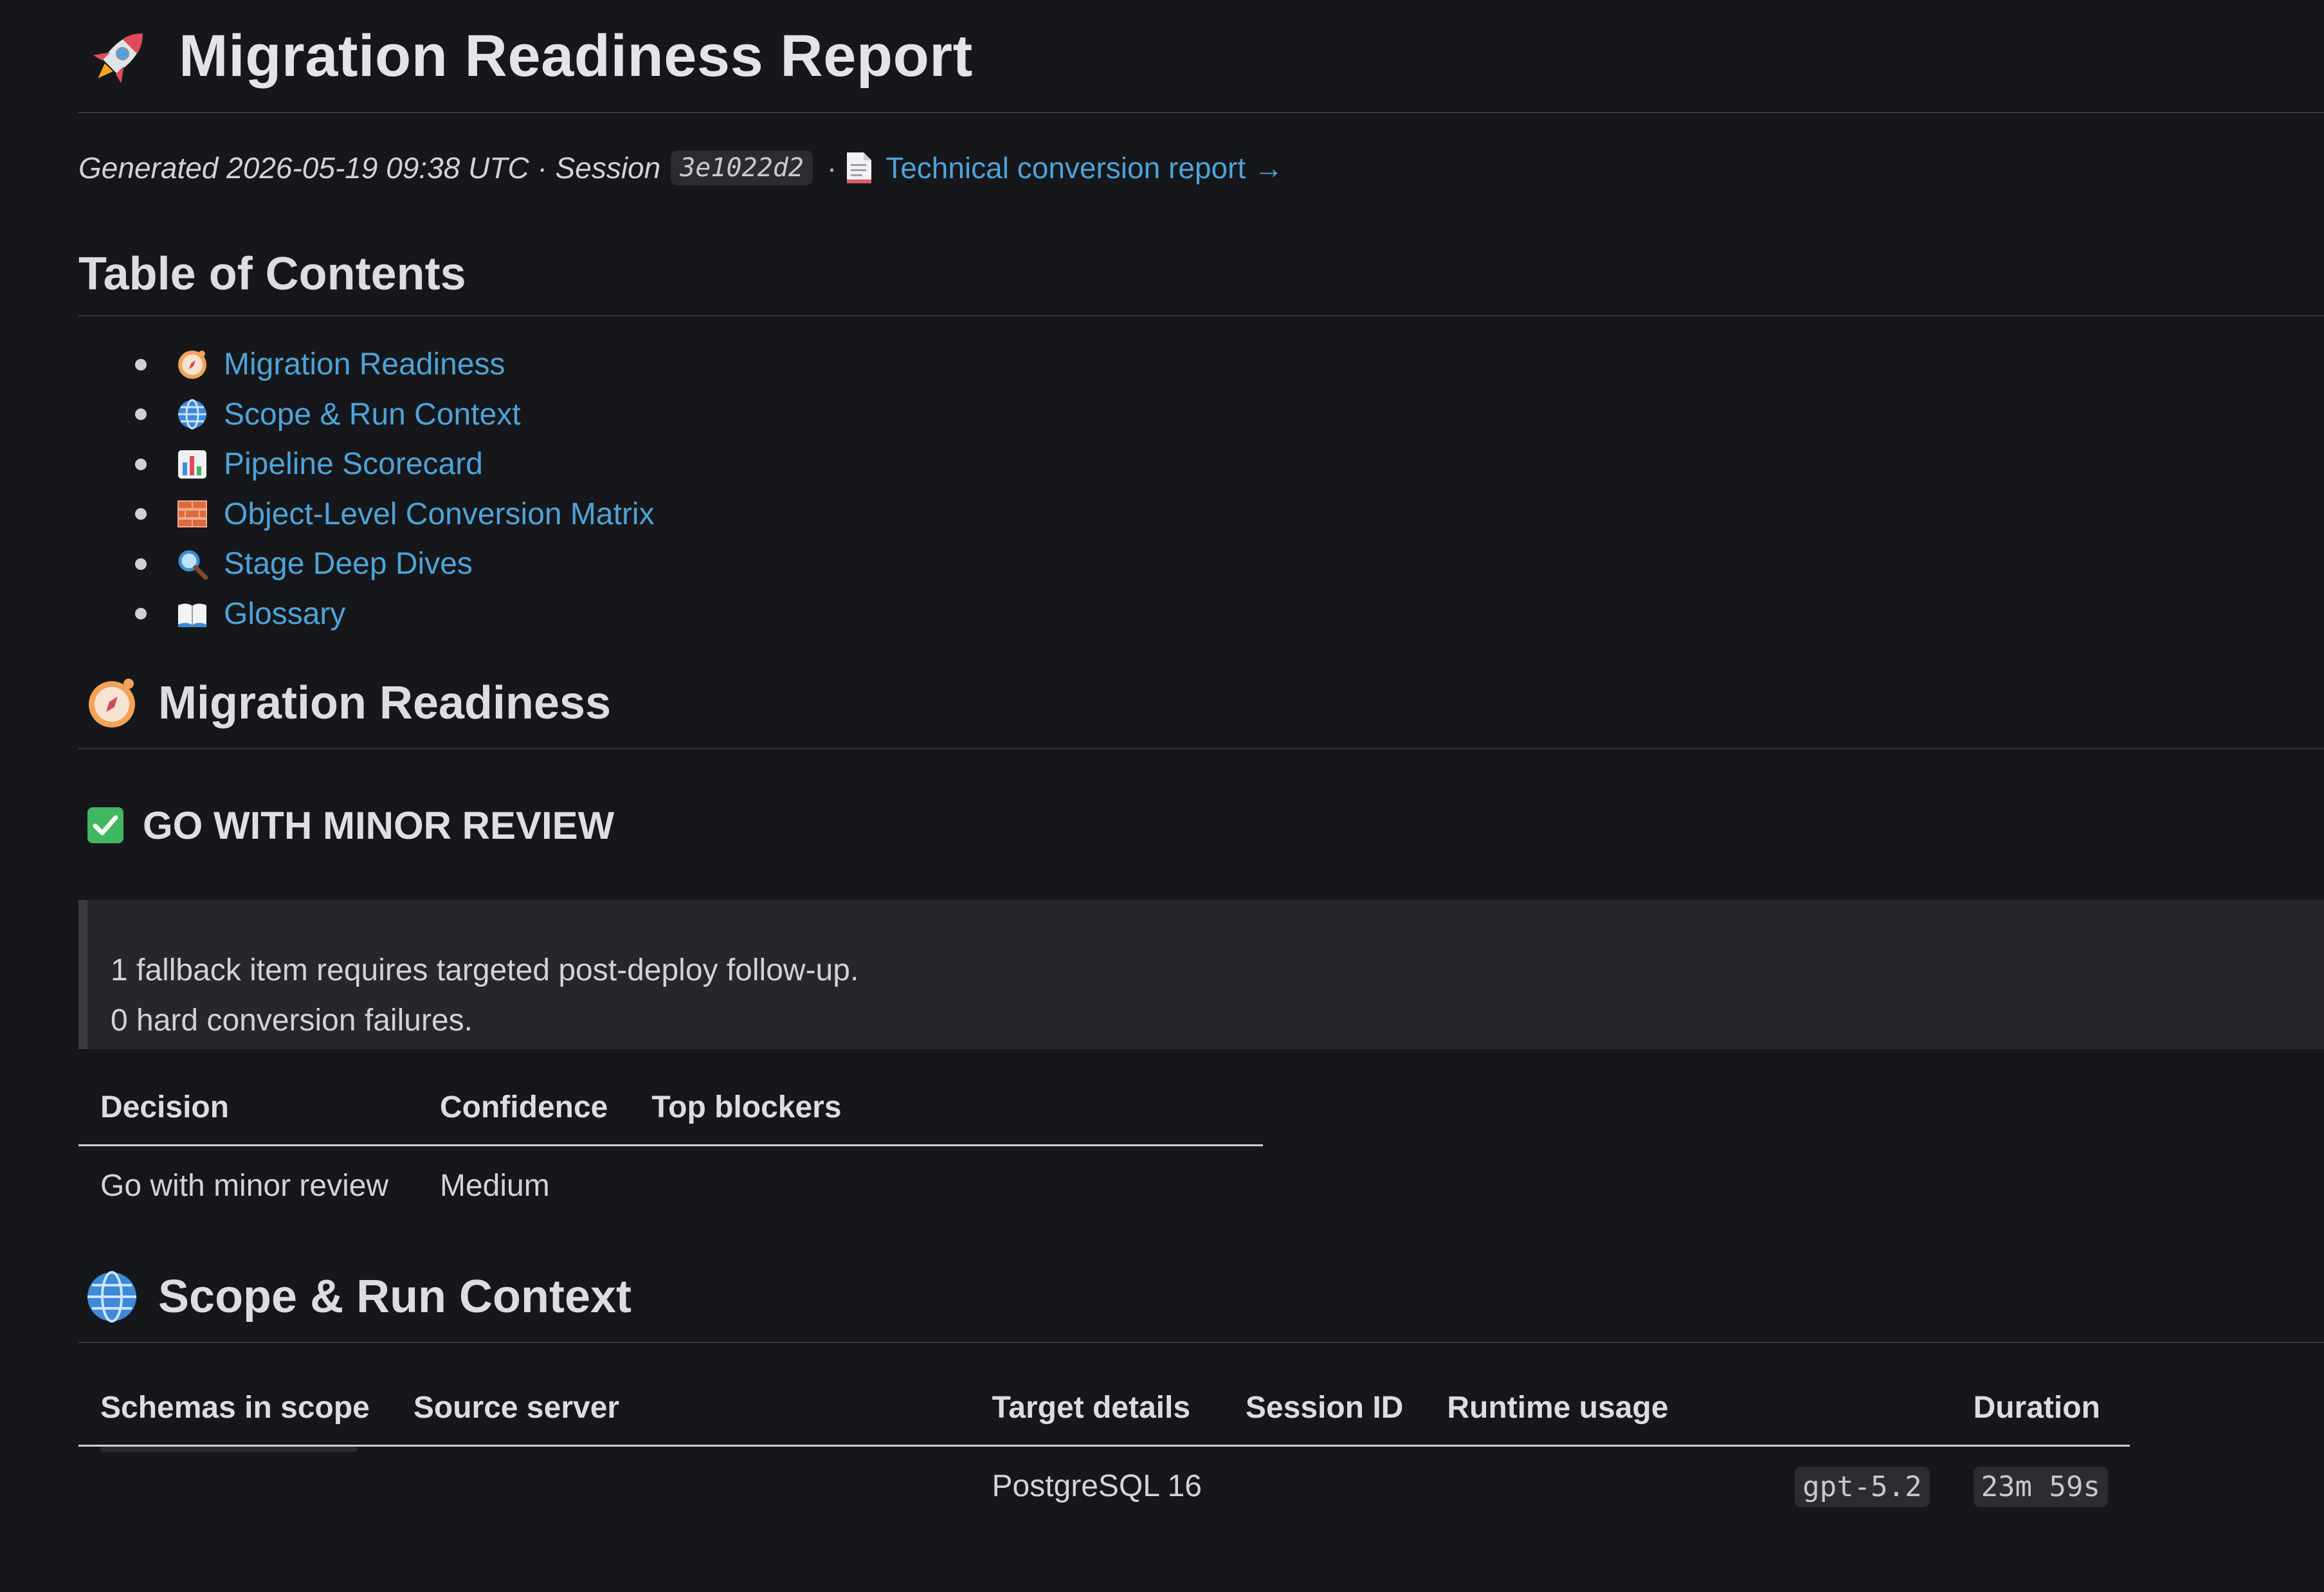 The width and height of the screenshot is (2324, 1592). Describe the element at coordinates (348, 563) in the screenshot. I see `toc-link: Stage Deep Dives` at that location.